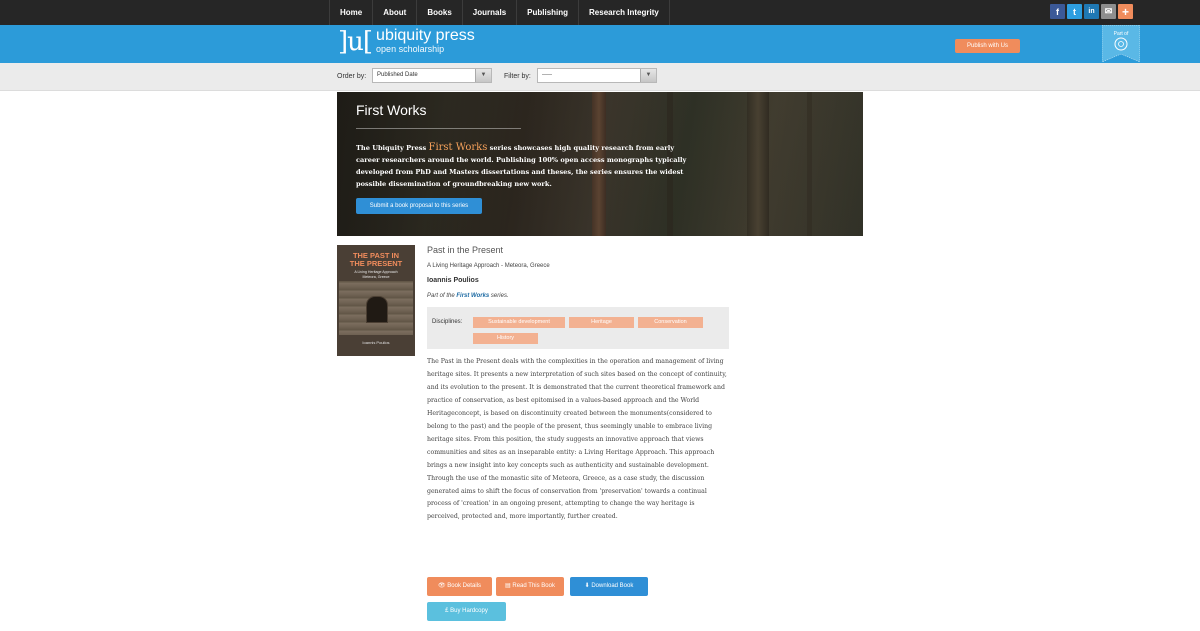  What do you see at coordinates (440, 12) in the screenshot?
I see `nav-books: Books` at bounding box center [440, 12].